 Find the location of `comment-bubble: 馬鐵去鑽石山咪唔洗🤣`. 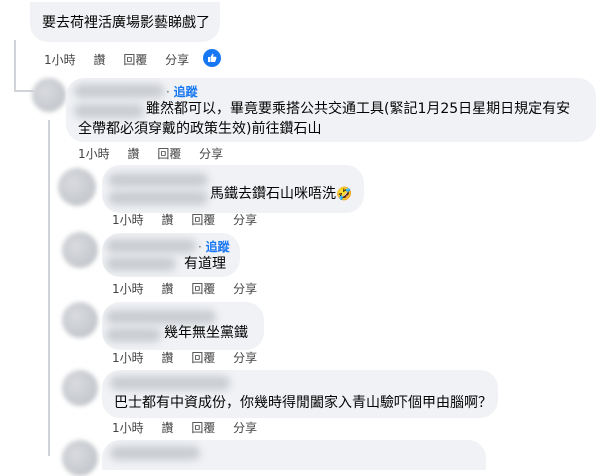

comment-bubble: 馬鐵去鑽石山咪唔洗🤣 is located at coordinates (233, 189).